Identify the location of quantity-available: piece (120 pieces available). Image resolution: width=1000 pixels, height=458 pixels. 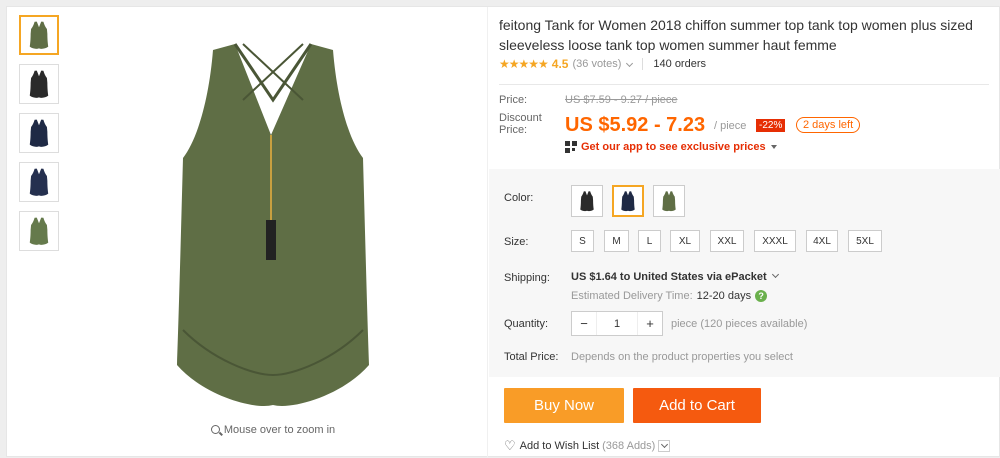
(739, 324).